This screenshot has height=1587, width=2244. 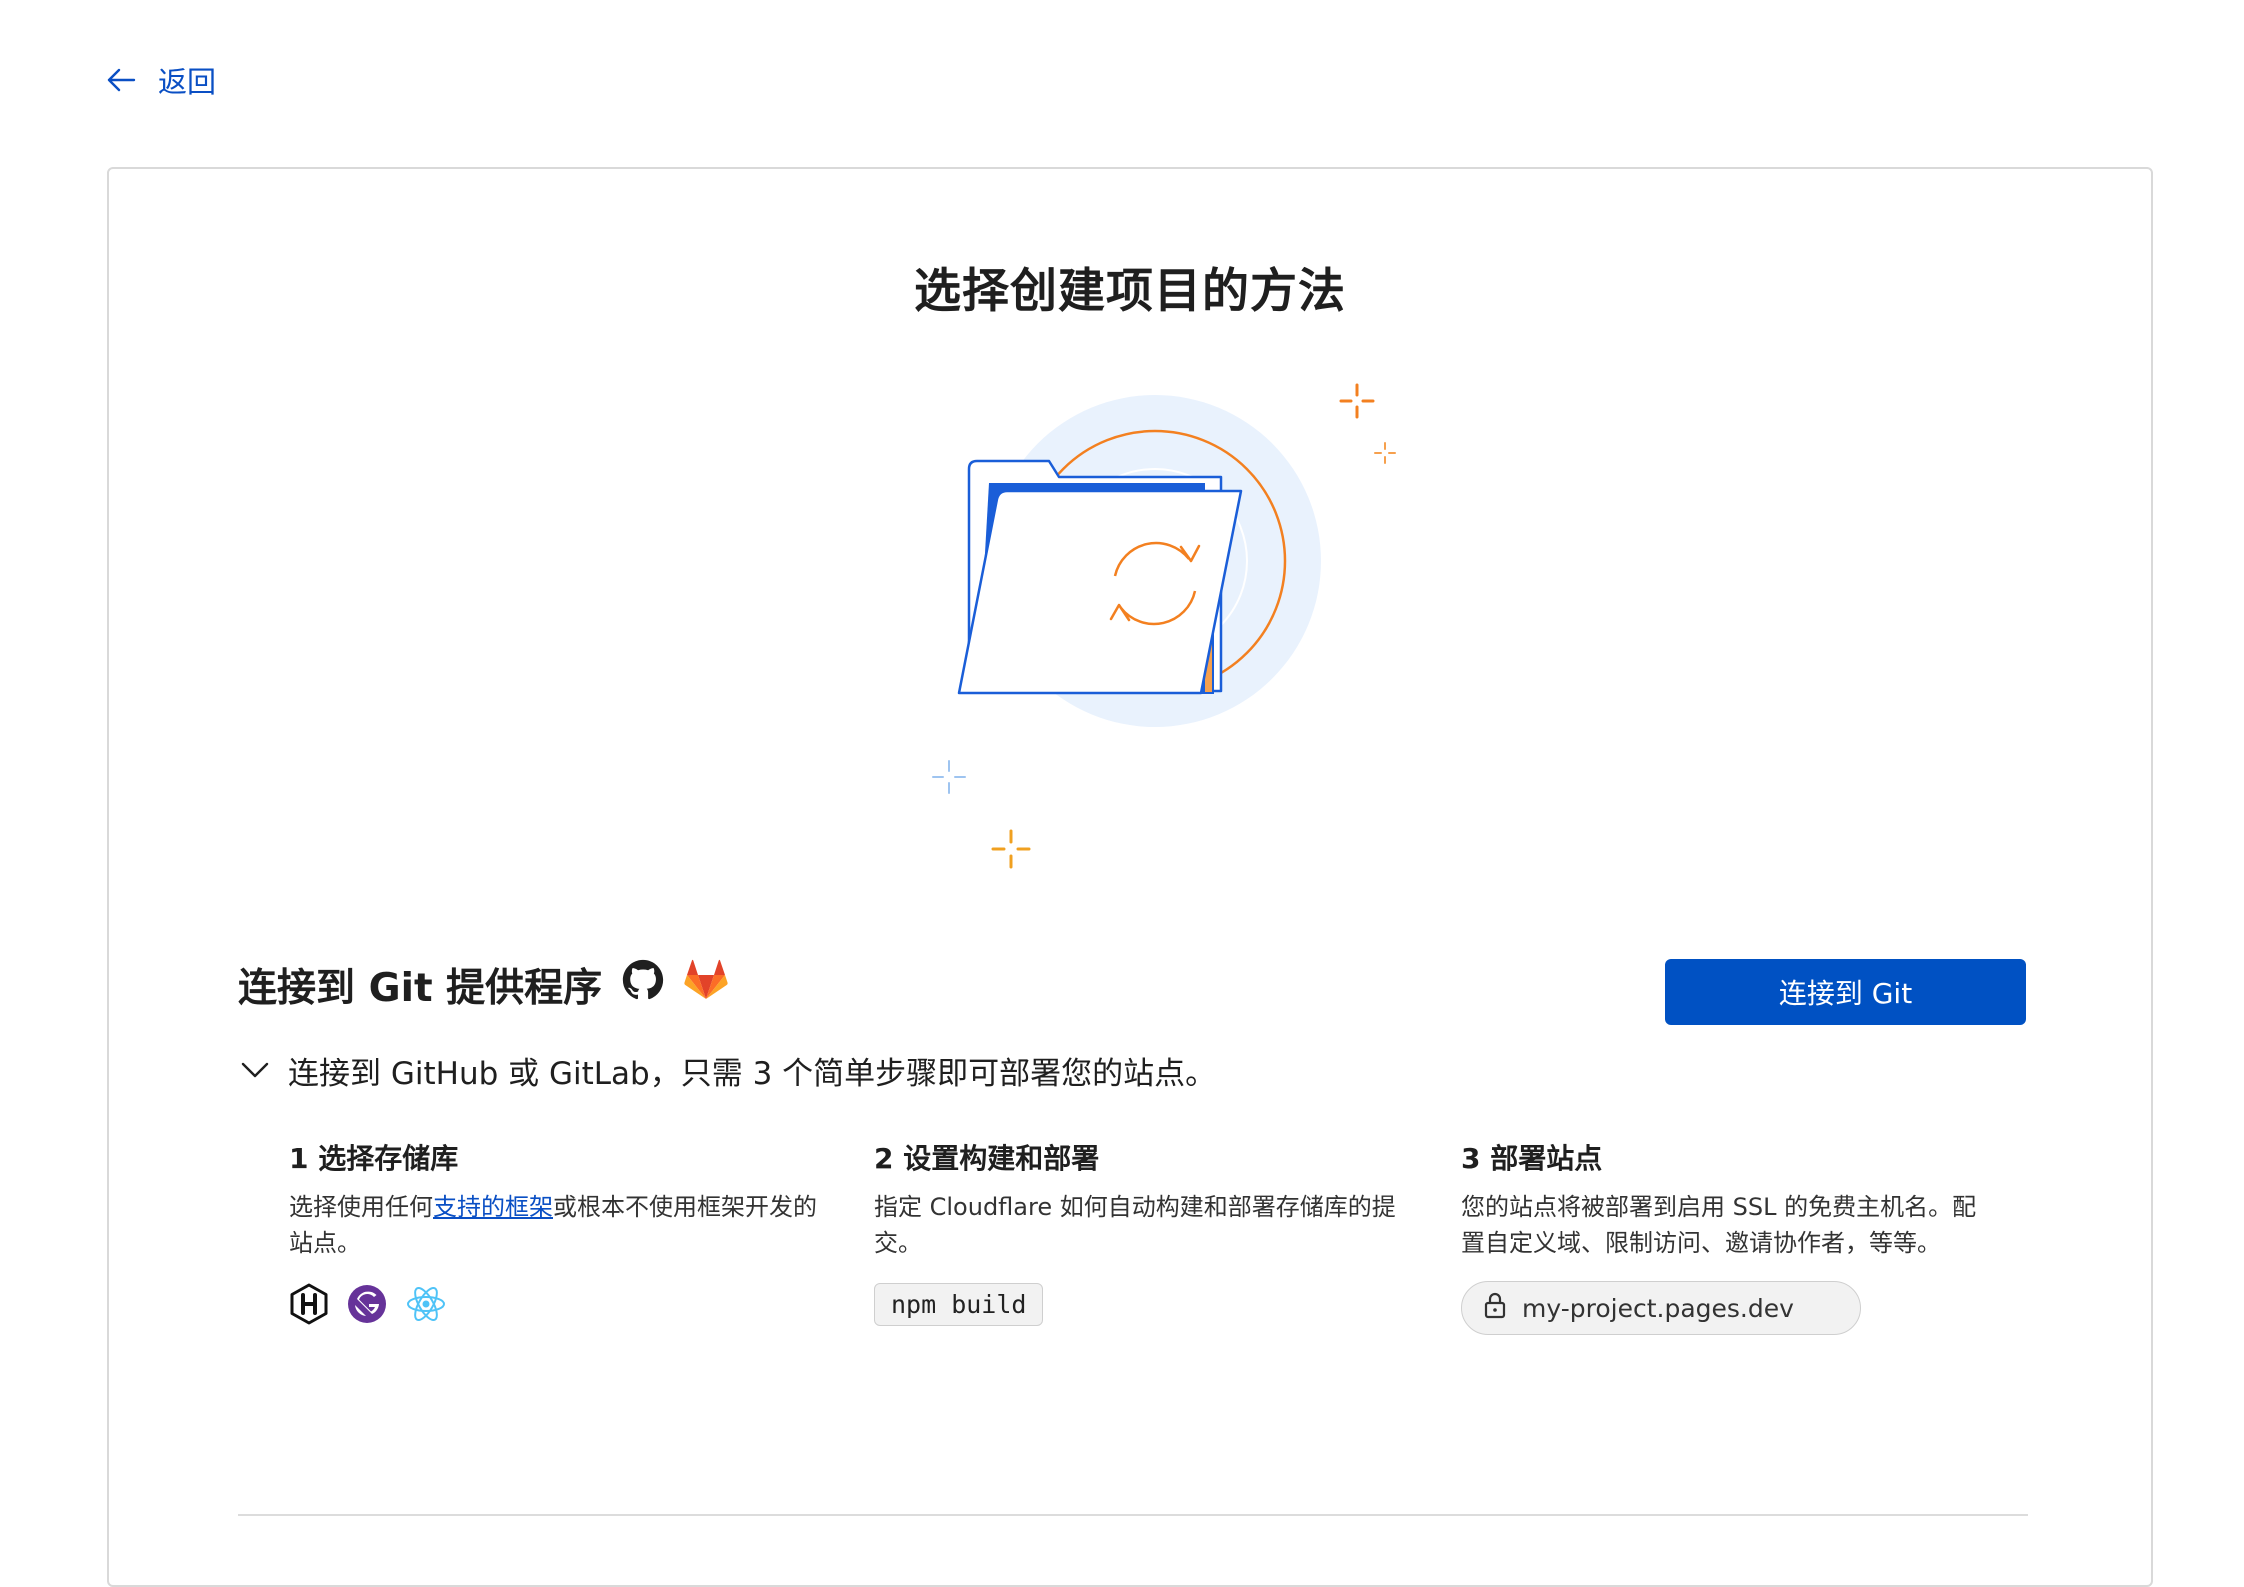 What do you see at coordinates (1532, 1158) in the screenshot?
I see `step-title: 3 部署站点` at bounding box center [1532, 1158].